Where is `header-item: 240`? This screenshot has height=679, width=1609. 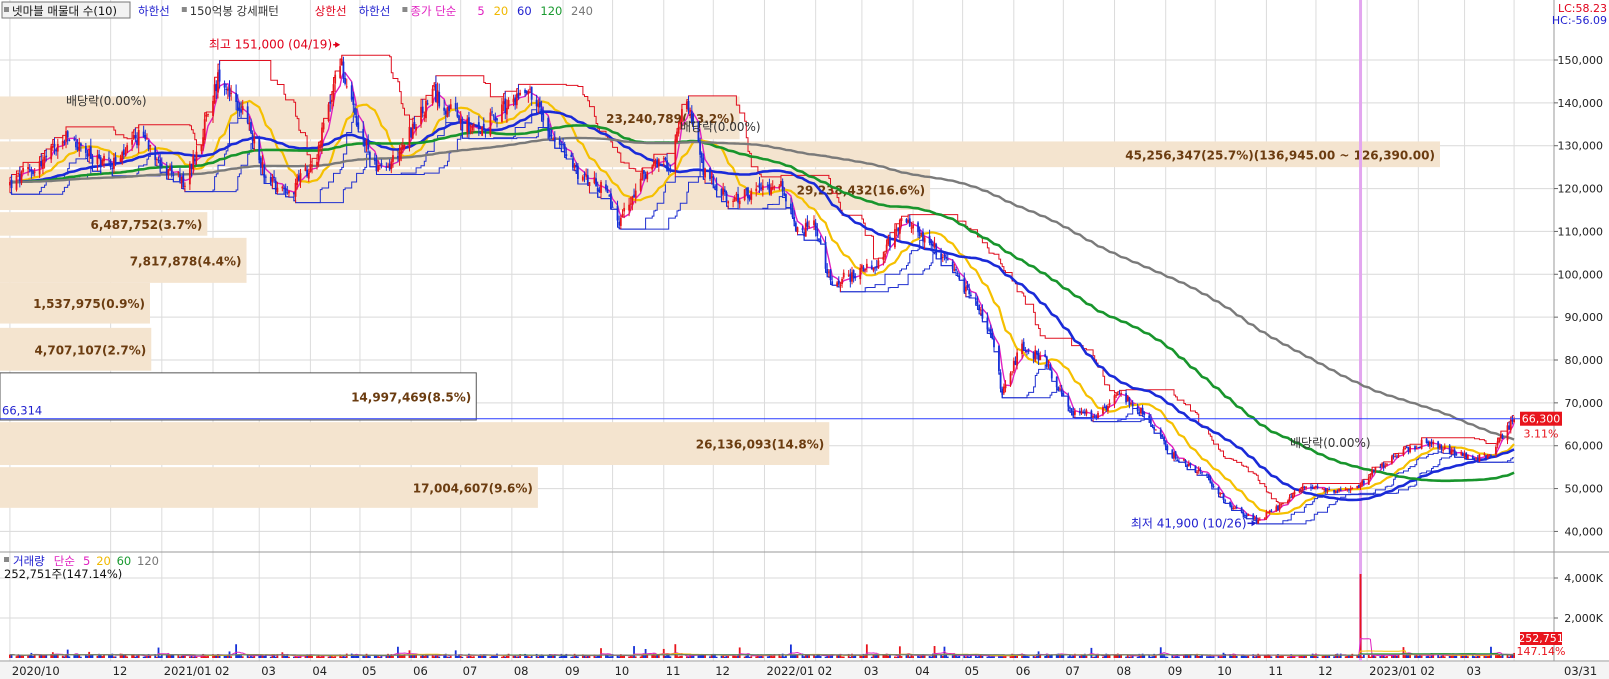 header-item: 240 is located at coordinates (582, 11).